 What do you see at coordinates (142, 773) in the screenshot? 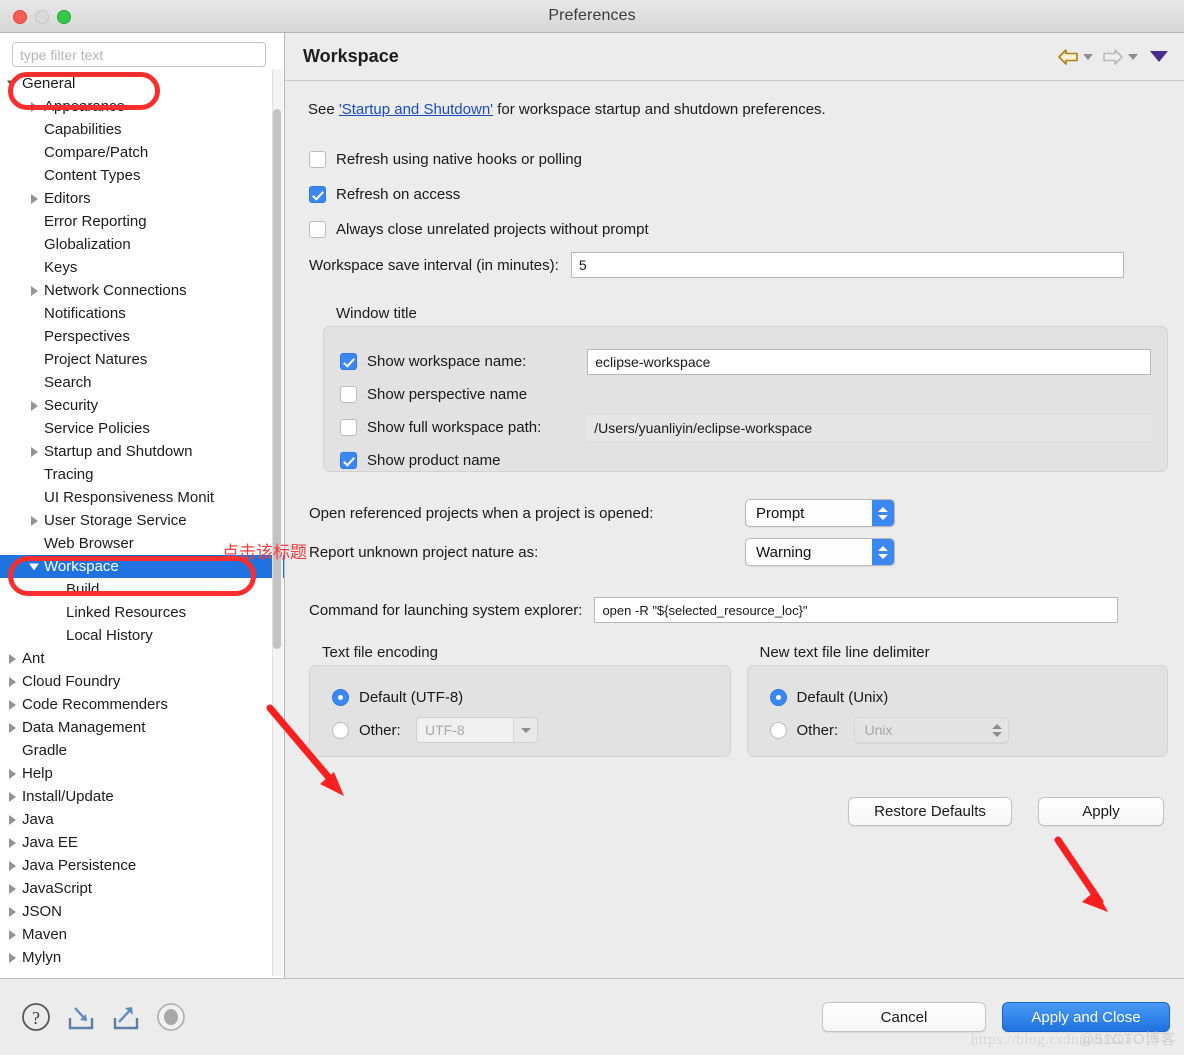
I see `sidebar-item-help: Help` at bounding box center [142, 773].